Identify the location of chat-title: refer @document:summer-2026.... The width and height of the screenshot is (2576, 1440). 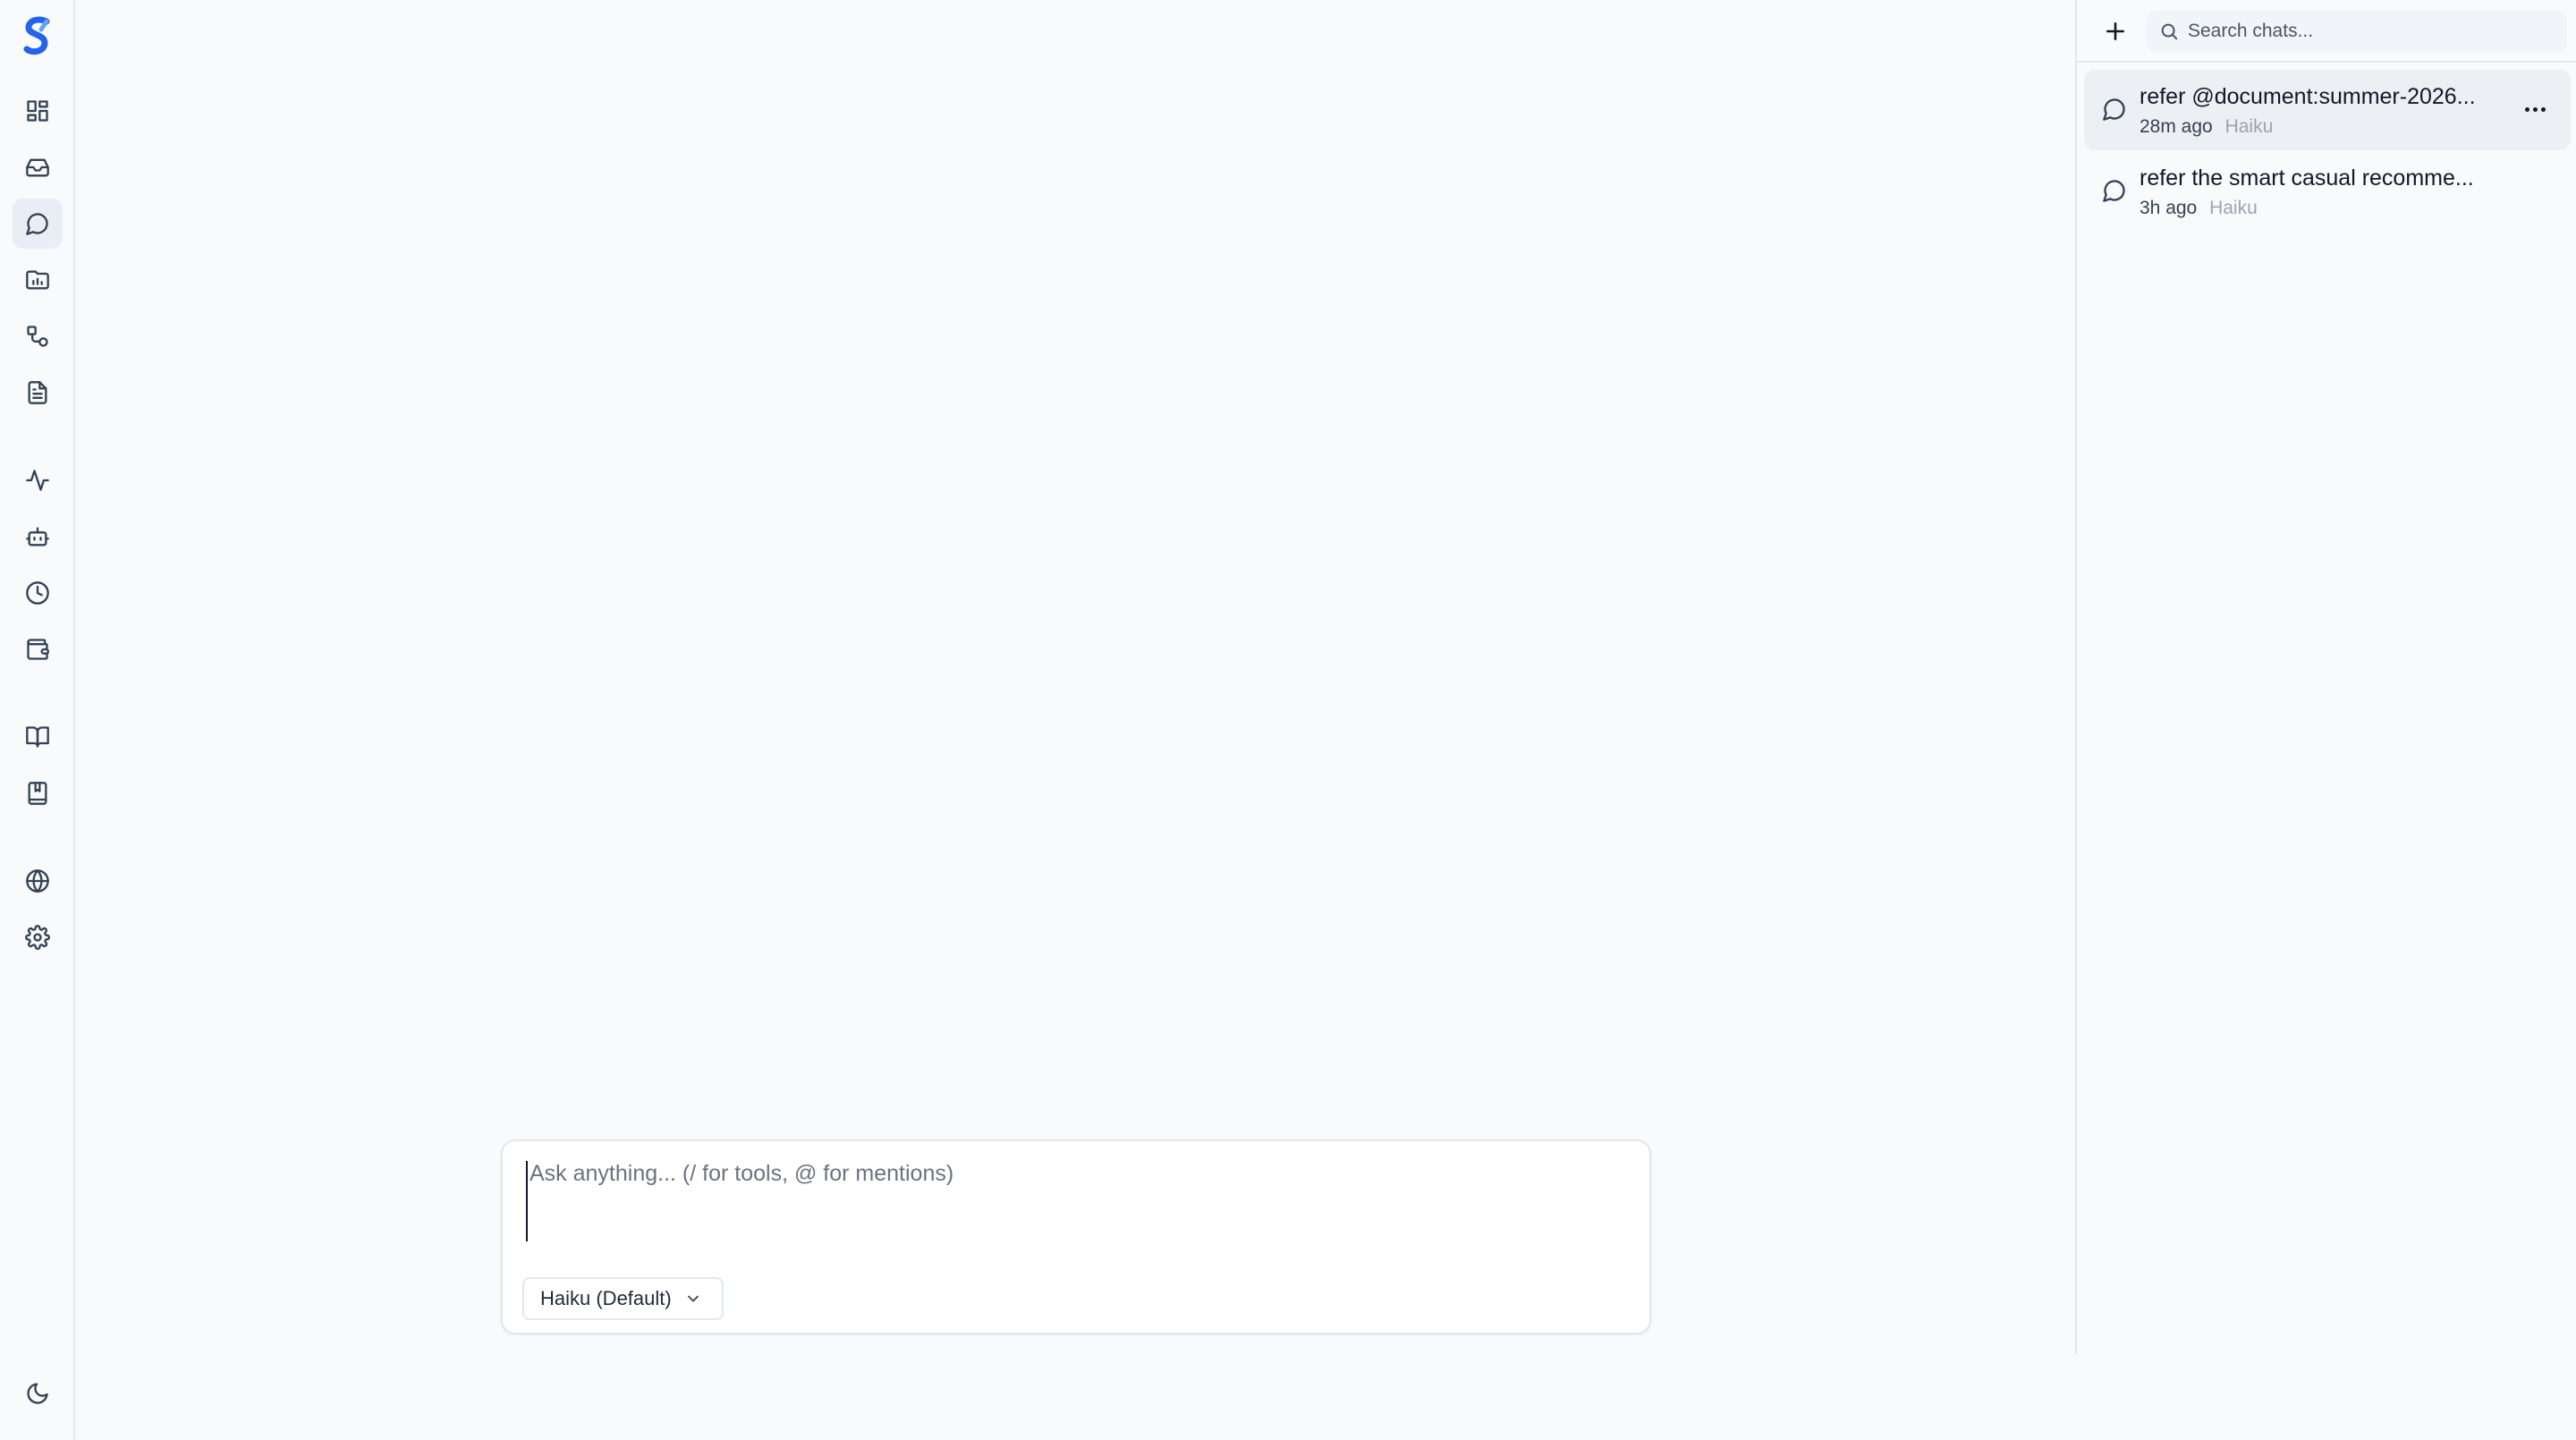
(2308, 96).